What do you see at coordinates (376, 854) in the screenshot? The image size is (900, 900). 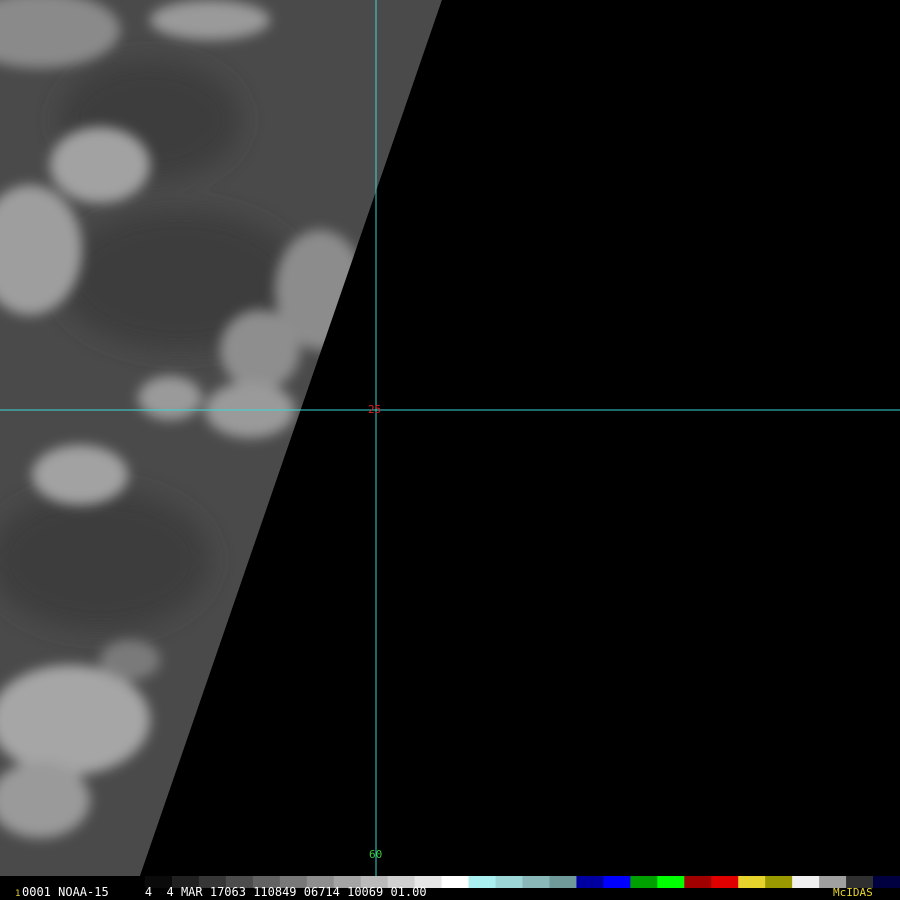 I see `longitude-label: 60` at bounding box center [376, 854].